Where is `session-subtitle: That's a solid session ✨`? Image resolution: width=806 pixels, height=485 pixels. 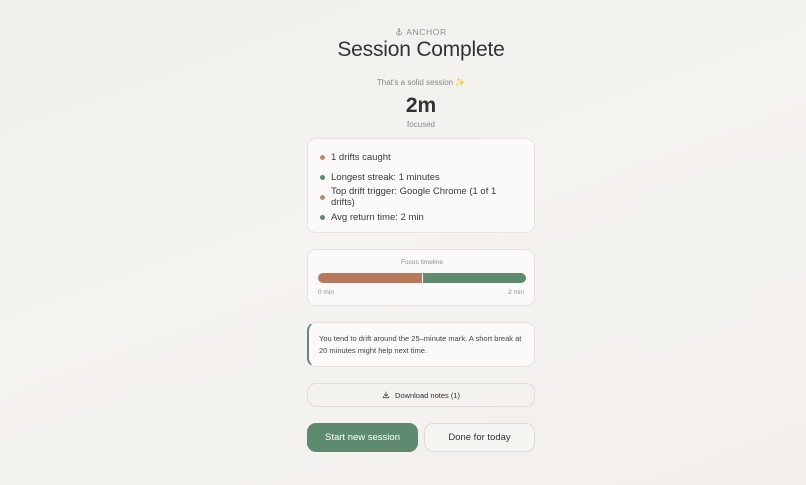
session-subtitle: That's a solid session ✨ is located at coordinates (421, 82).